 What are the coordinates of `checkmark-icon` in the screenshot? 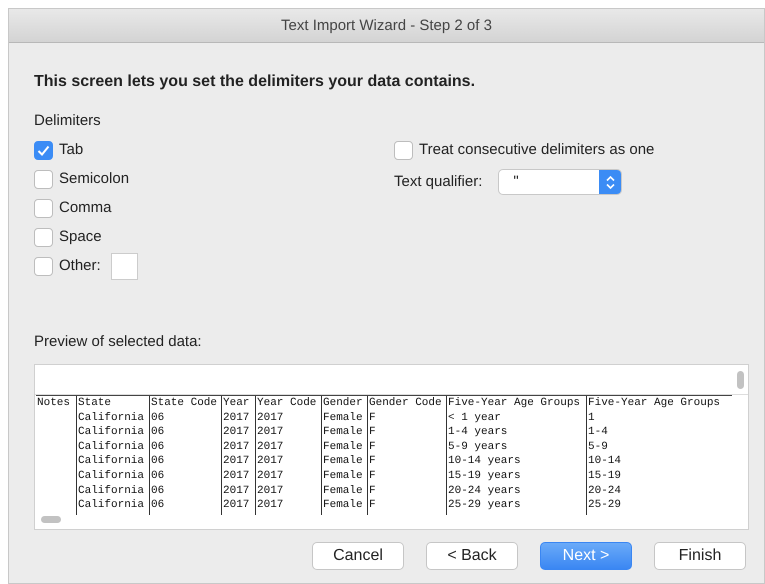 It's located at (43, 150).